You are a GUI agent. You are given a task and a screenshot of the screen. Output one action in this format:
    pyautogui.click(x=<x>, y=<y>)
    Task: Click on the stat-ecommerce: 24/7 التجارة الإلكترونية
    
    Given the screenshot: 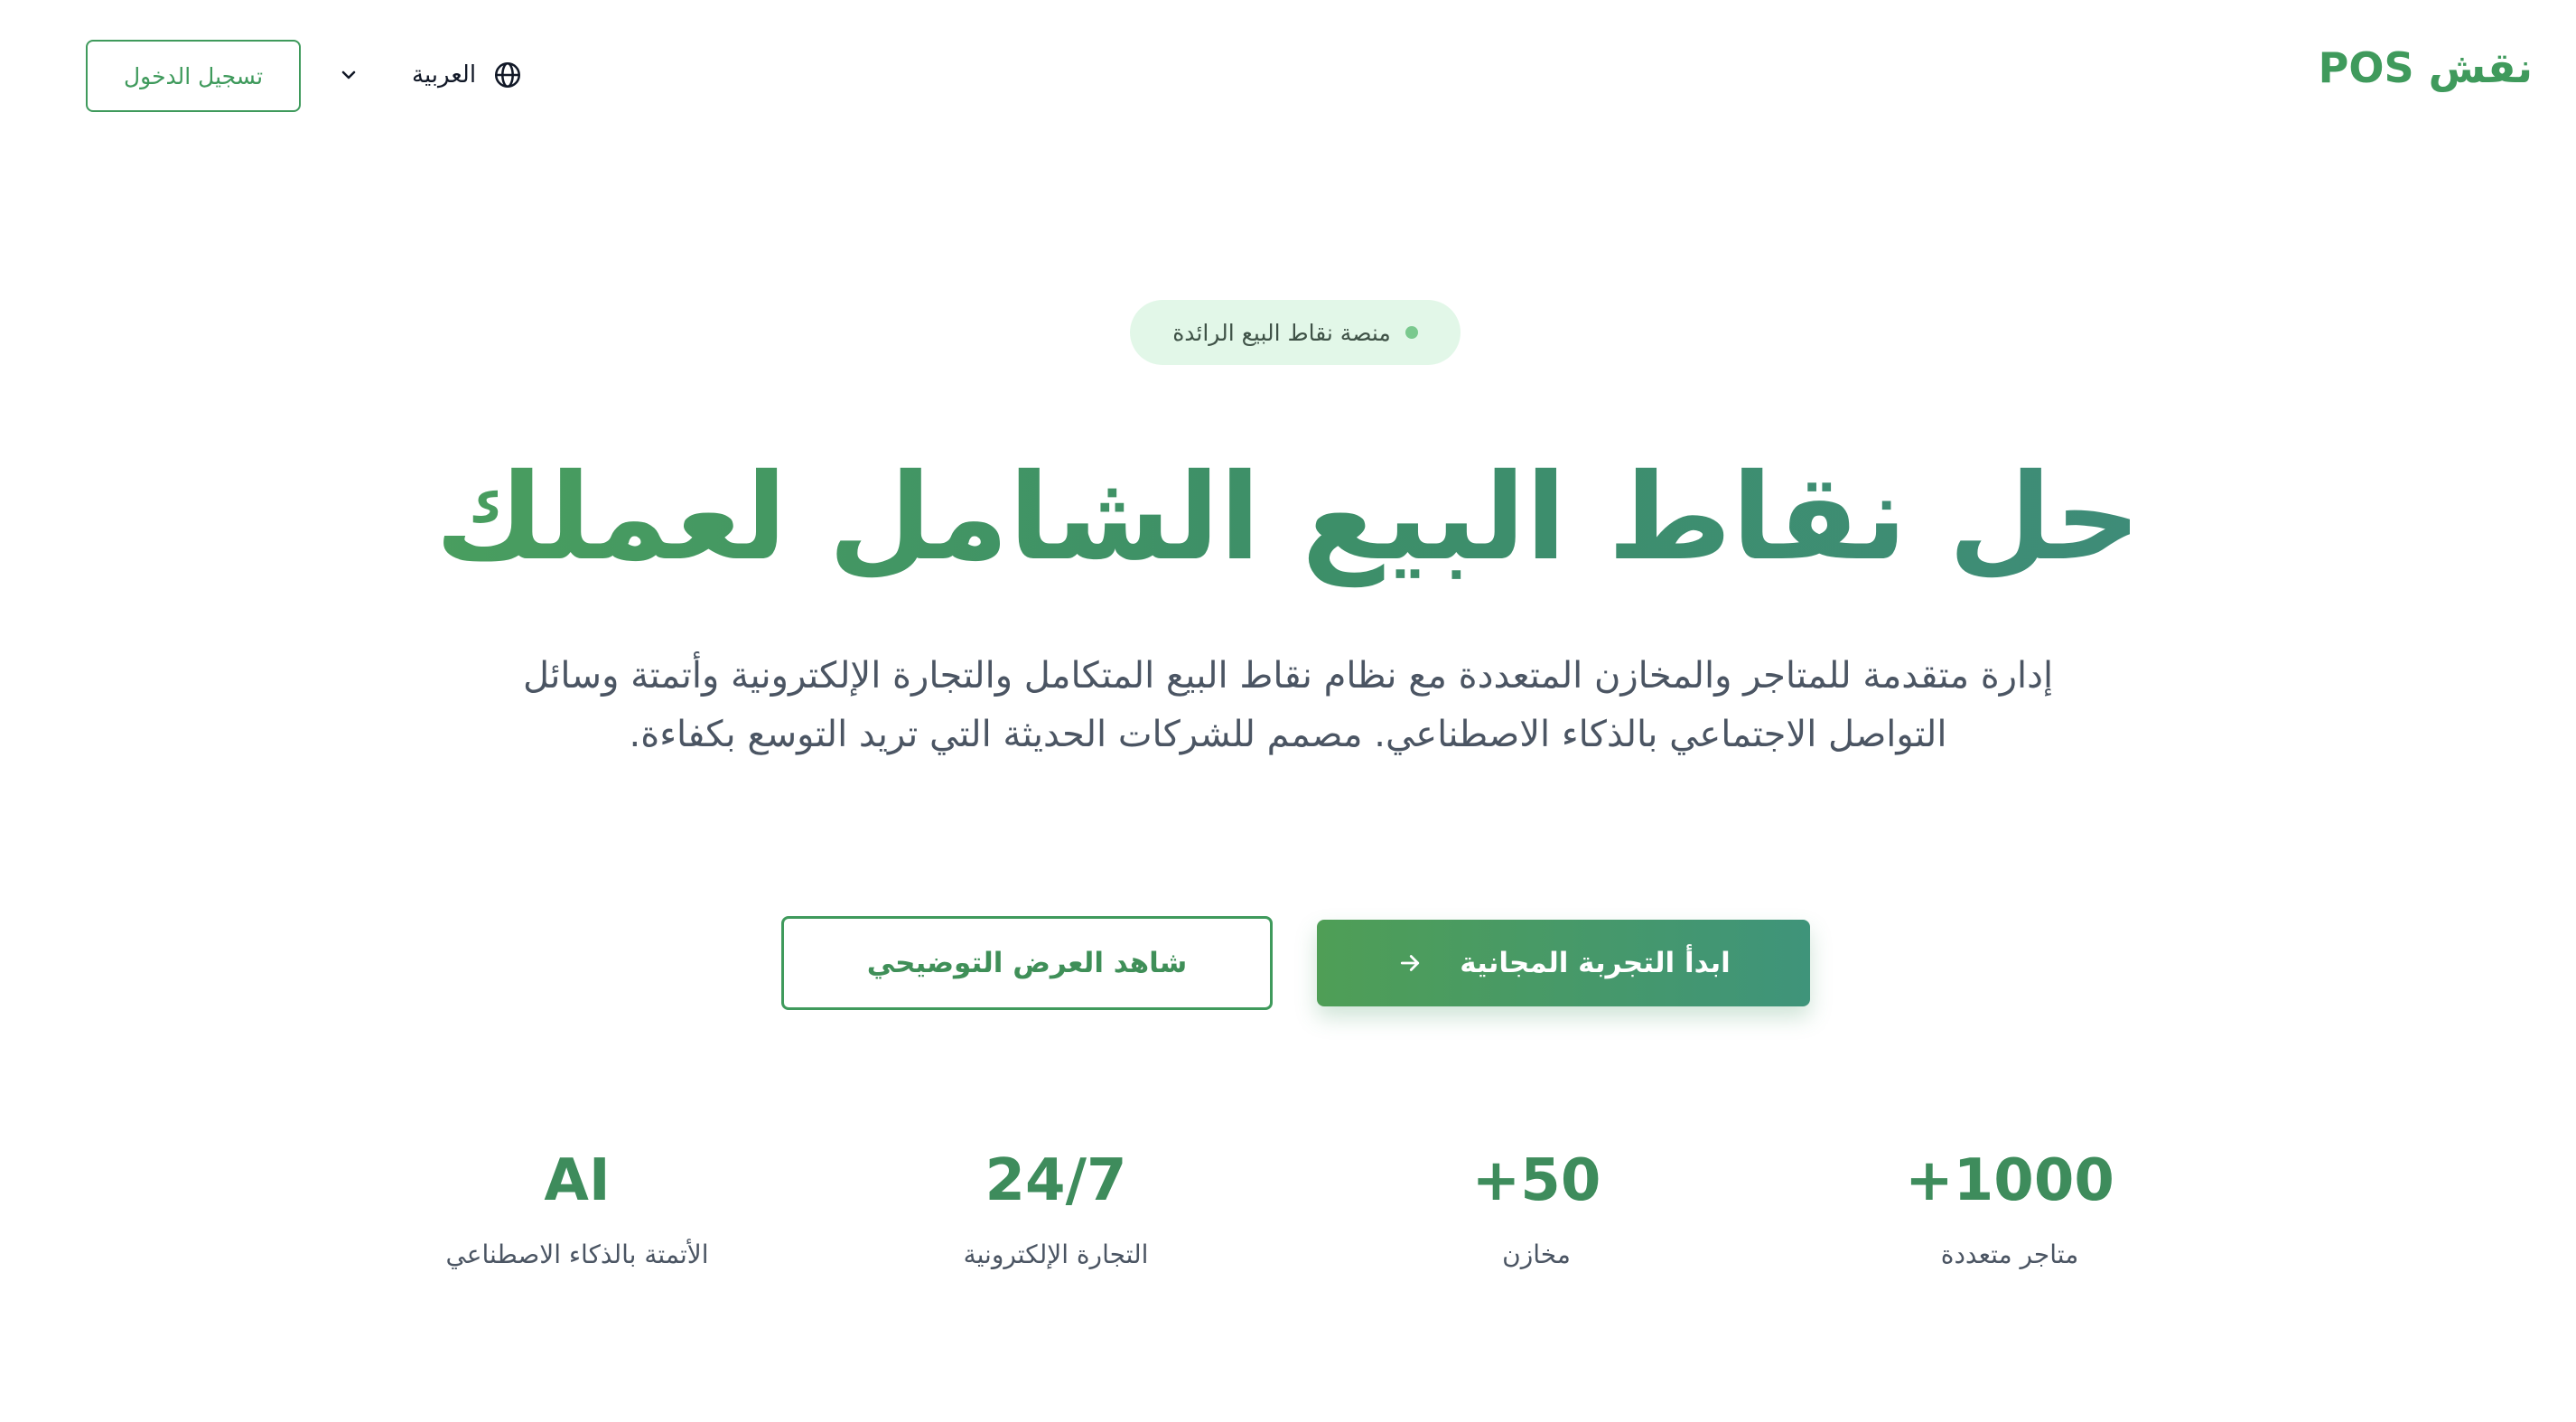 What is the action you would take?
    pyautogui.click(x=1056, y=1208)
    